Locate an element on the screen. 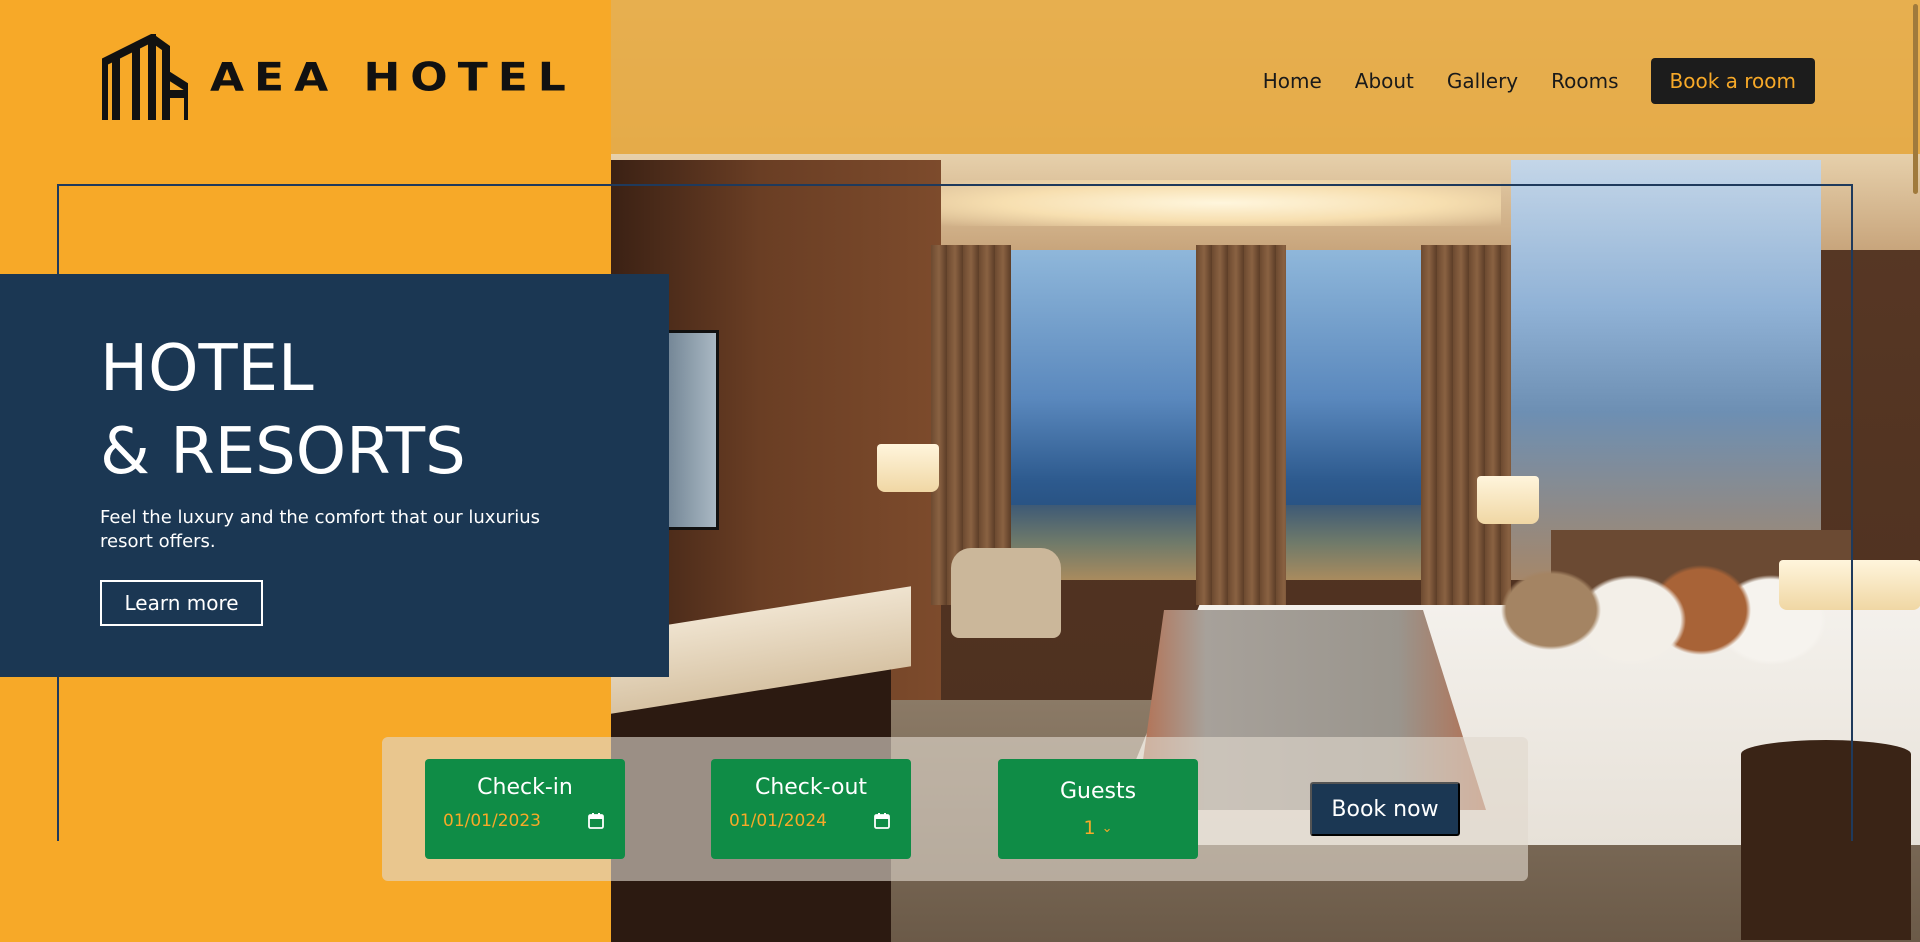  learn-more-button: Learn more is located at coordinates (181, 603).